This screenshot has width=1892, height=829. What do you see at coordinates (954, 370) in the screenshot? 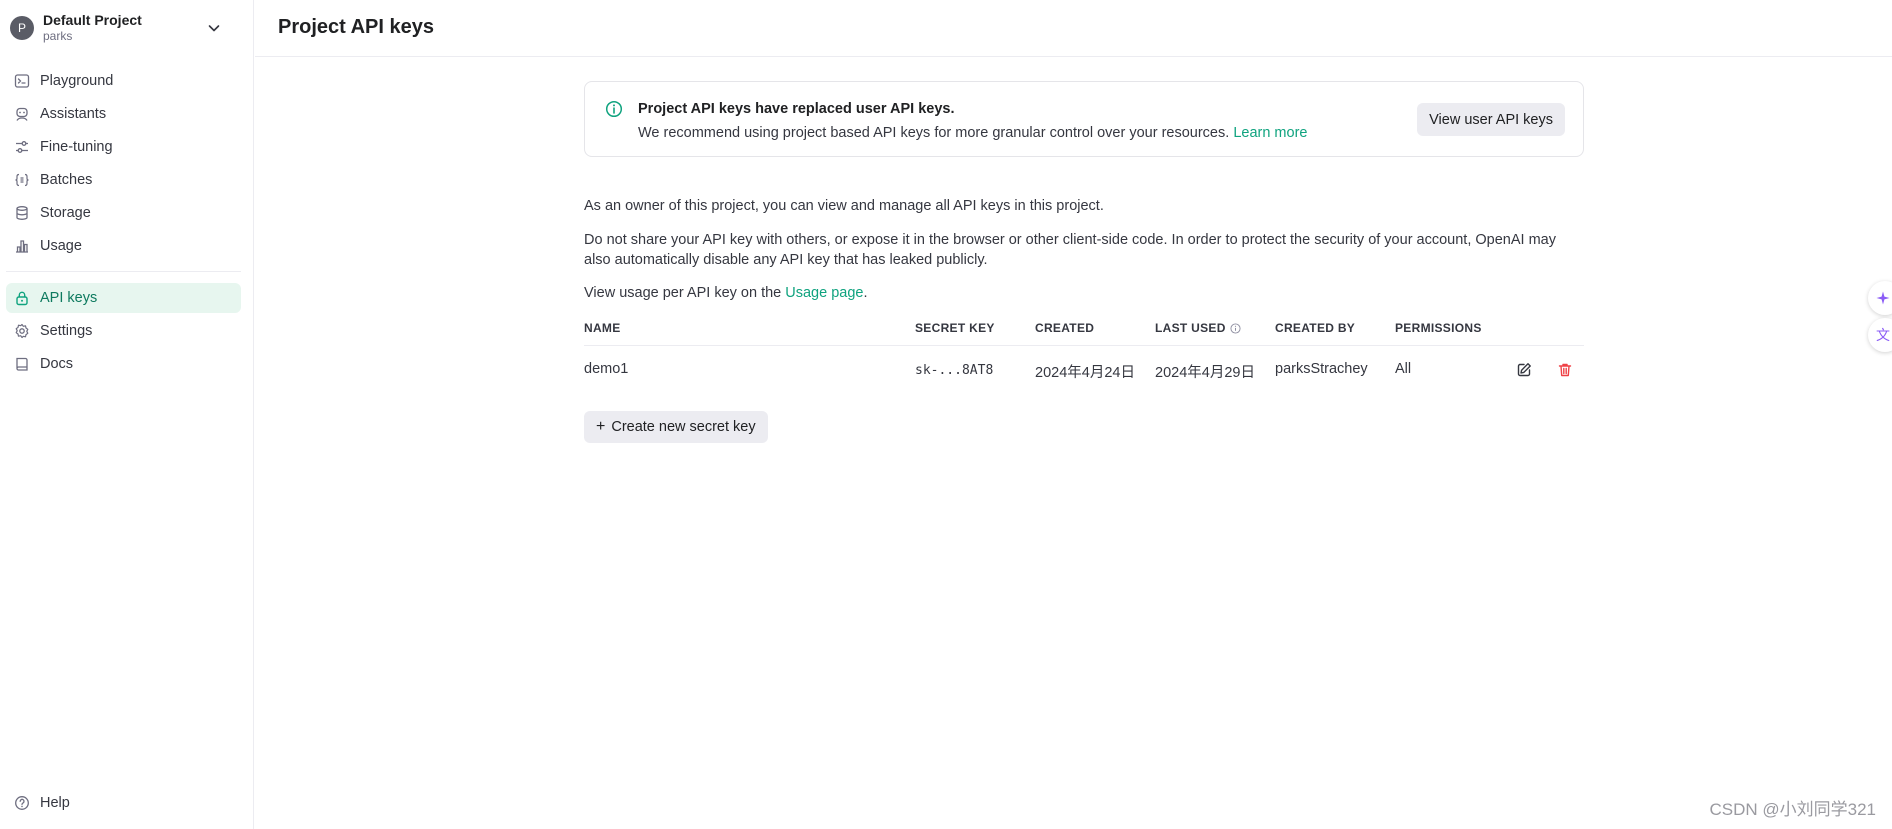
I see `secret-key-value: sk-...8AT8` at bounding box center [954, 370].